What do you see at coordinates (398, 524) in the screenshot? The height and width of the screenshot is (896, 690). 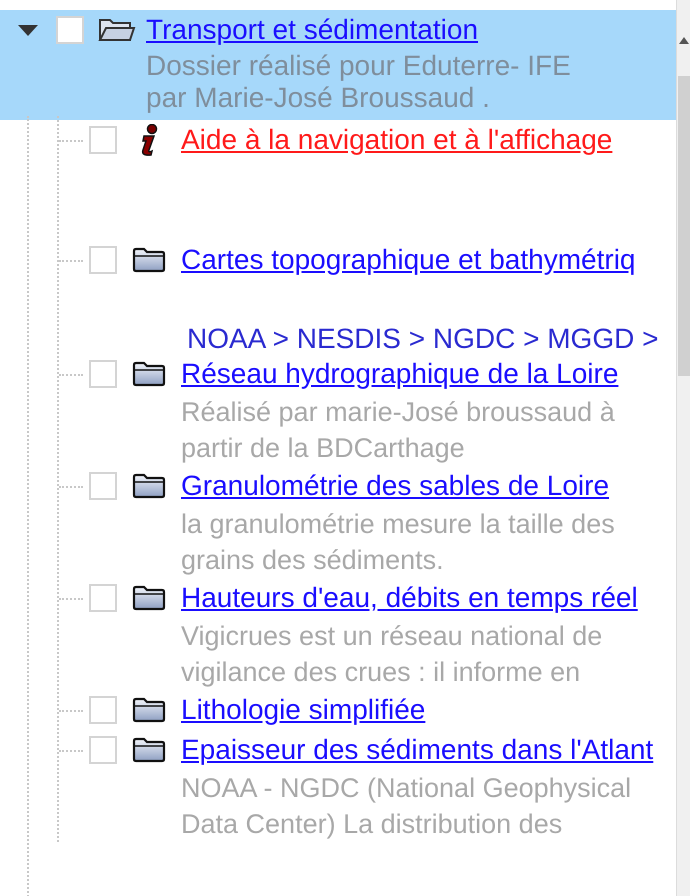 I see `layer-description: la granulométrie mesure la taille des` at bounding box center [398, 524].